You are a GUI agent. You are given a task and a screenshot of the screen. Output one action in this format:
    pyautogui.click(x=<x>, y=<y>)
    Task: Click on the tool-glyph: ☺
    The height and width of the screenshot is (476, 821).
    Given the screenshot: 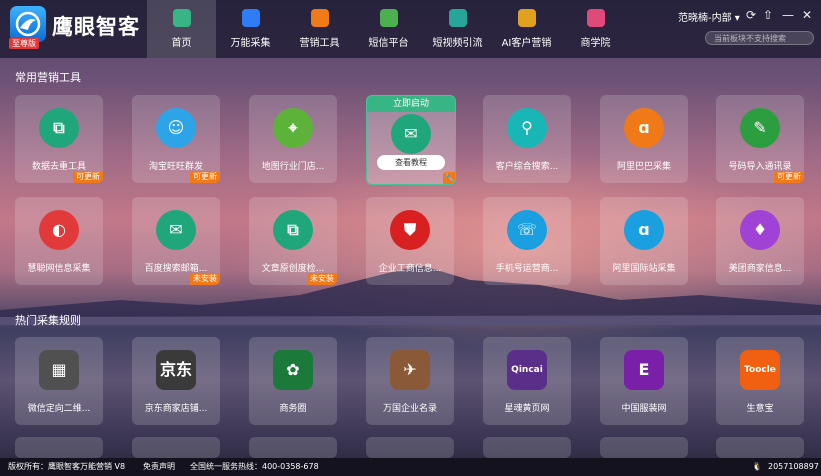 What is the action you would take?
    pyautogui.click(x=176, y=127)
    